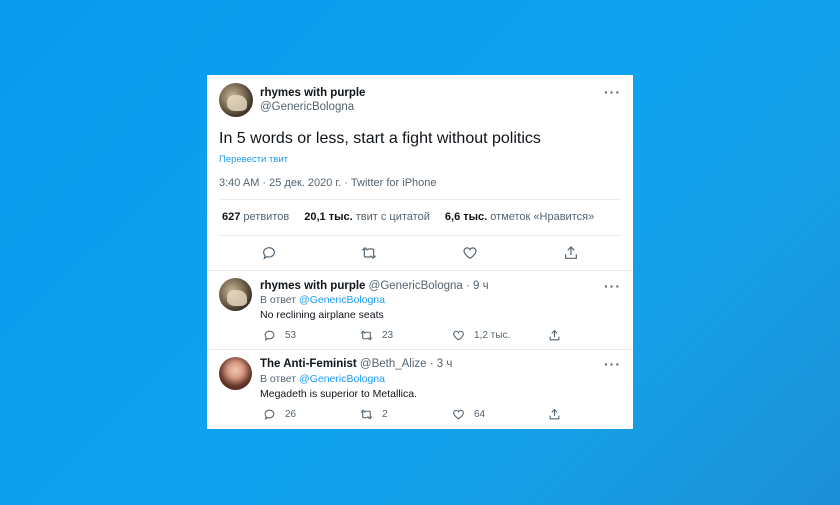  What do you see at coordinates (328, 217) in the screenshot?
I see `quotes-count: 20,1 тыс.` at bounding box center [328, 217].